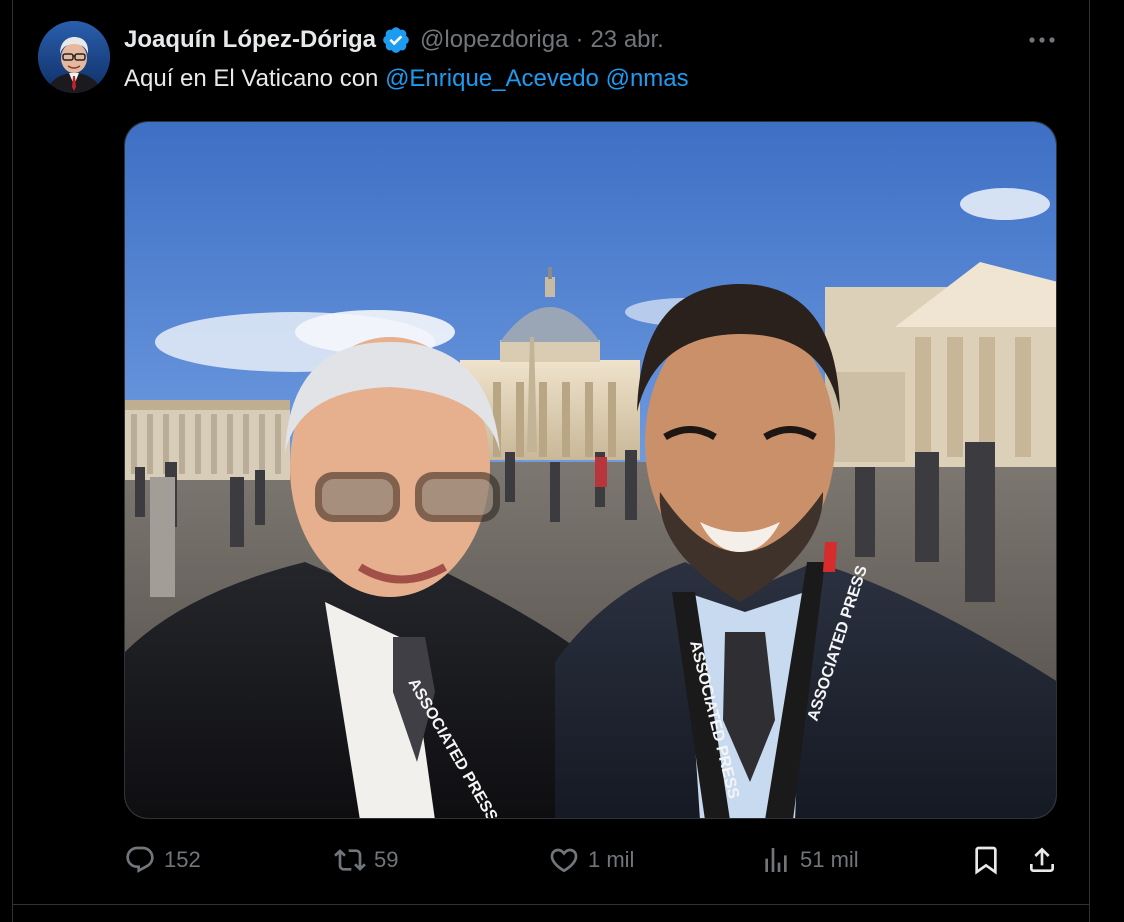 The image size is (1124, 922). What do you see at coordinates (182, 859) in the screenshot?
I see `reply-count: 152` at bounding box center [182, 859].